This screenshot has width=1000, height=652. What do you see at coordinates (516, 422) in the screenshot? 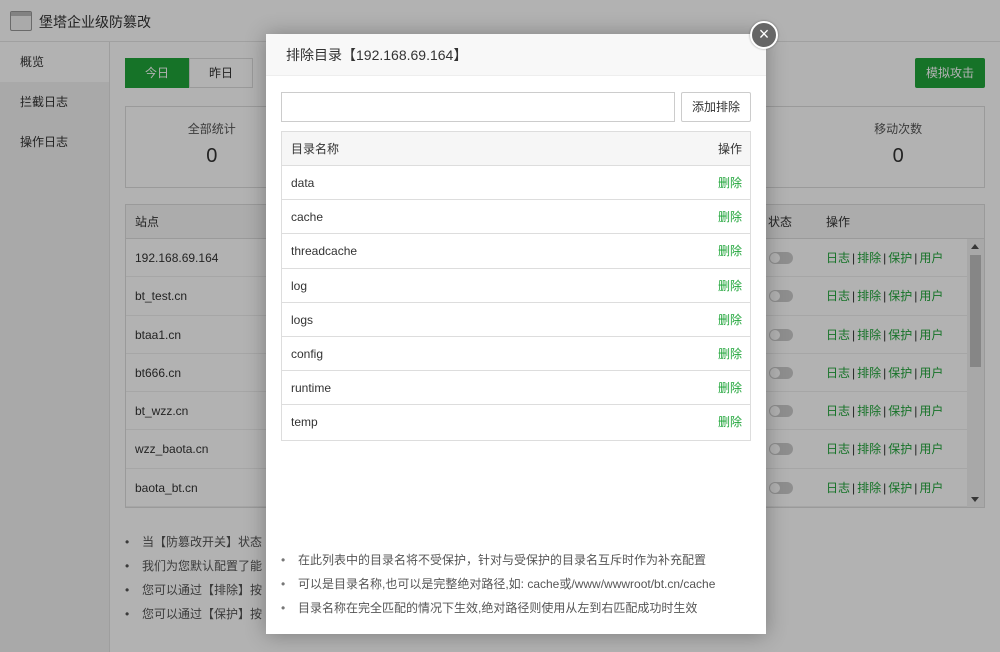
I see `table-row: temp 删除` at bounding box center [516, 422].